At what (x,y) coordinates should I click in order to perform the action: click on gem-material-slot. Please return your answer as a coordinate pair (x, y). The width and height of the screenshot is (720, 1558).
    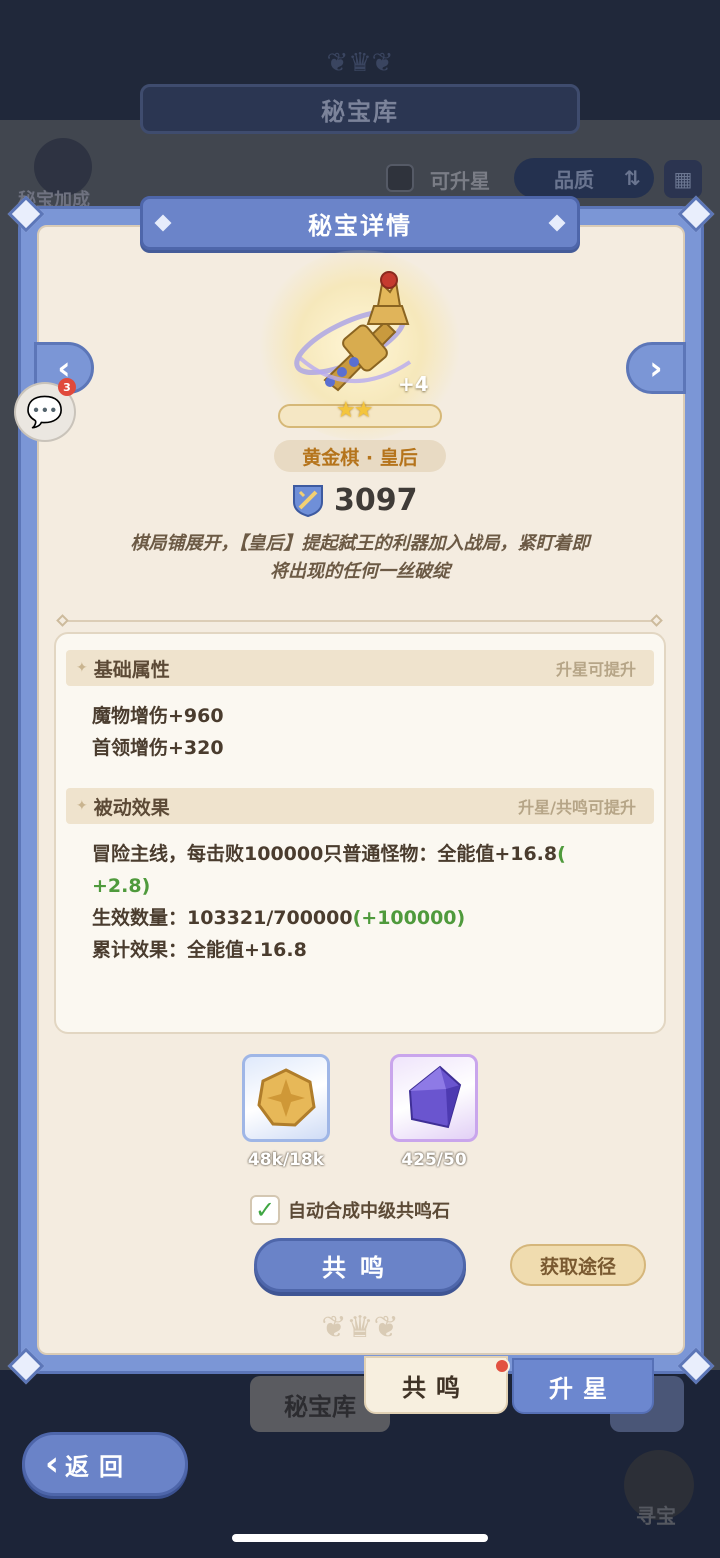
    Looking at the image, I should click on (434, 1098).